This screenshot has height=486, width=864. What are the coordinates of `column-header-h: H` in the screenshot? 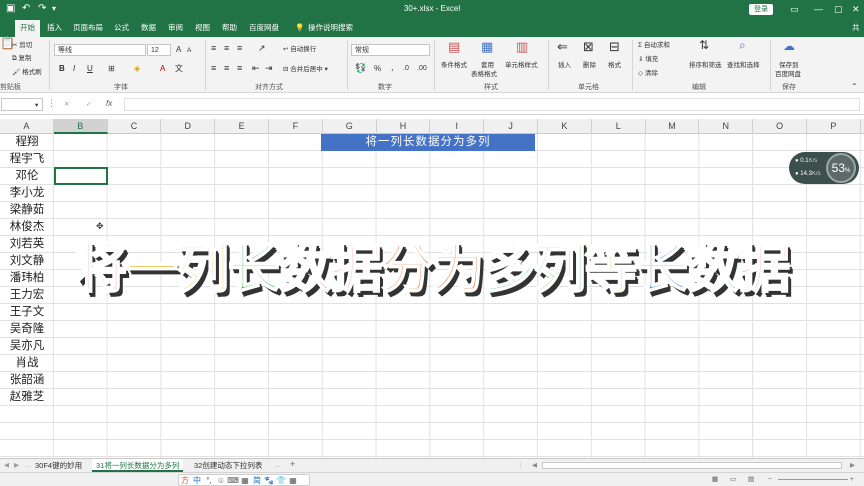 It's located at (404, 126).